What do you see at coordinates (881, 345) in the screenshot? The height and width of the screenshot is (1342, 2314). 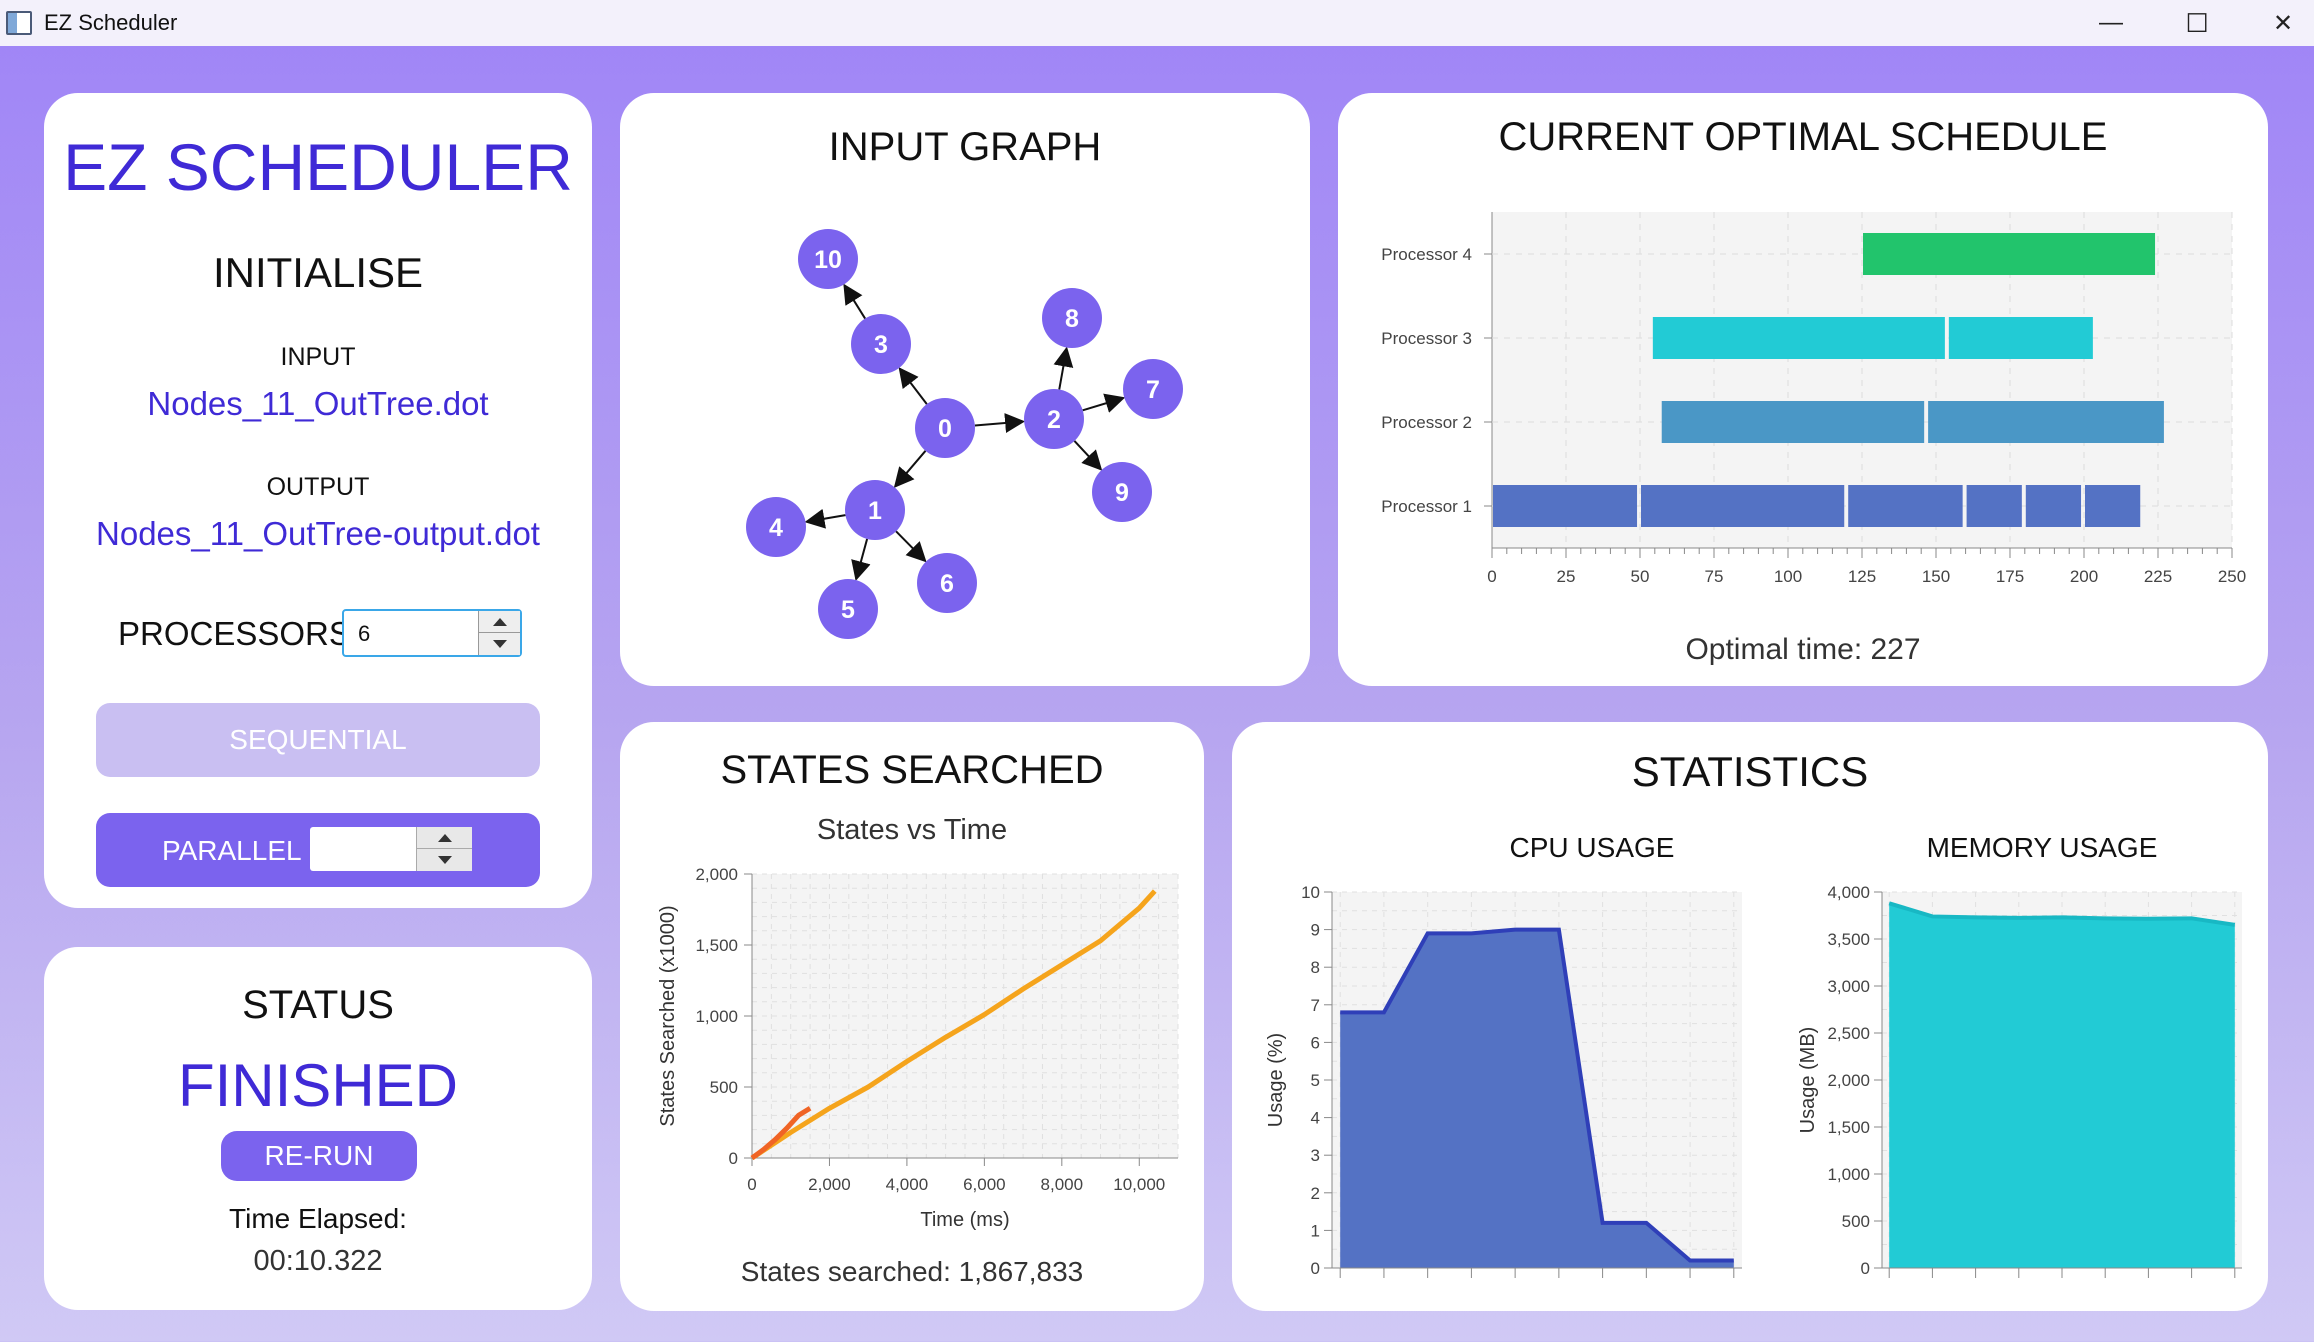 I see `graph-node-label: 3` at bounding box center [881, 345].